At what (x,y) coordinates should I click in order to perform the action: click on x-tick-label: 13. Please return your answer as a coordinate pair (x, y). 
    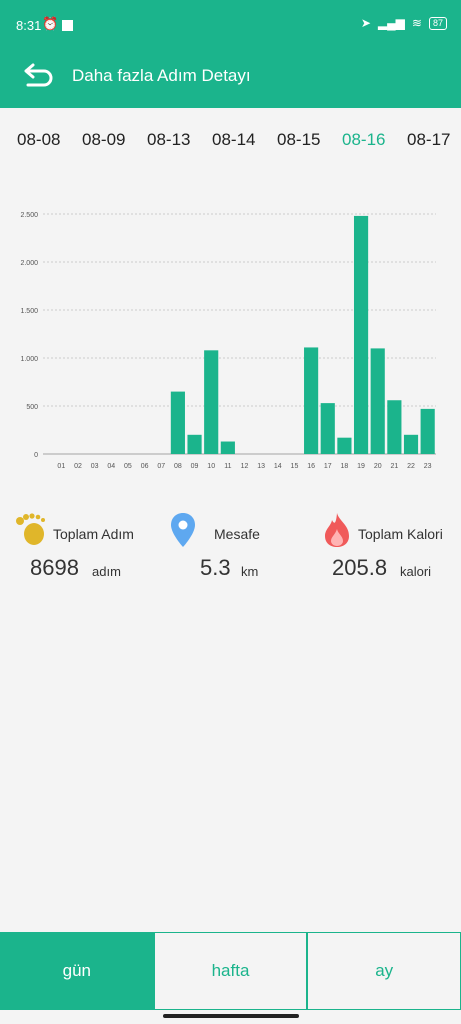
    Looking at the image, I should click on (261, 466).